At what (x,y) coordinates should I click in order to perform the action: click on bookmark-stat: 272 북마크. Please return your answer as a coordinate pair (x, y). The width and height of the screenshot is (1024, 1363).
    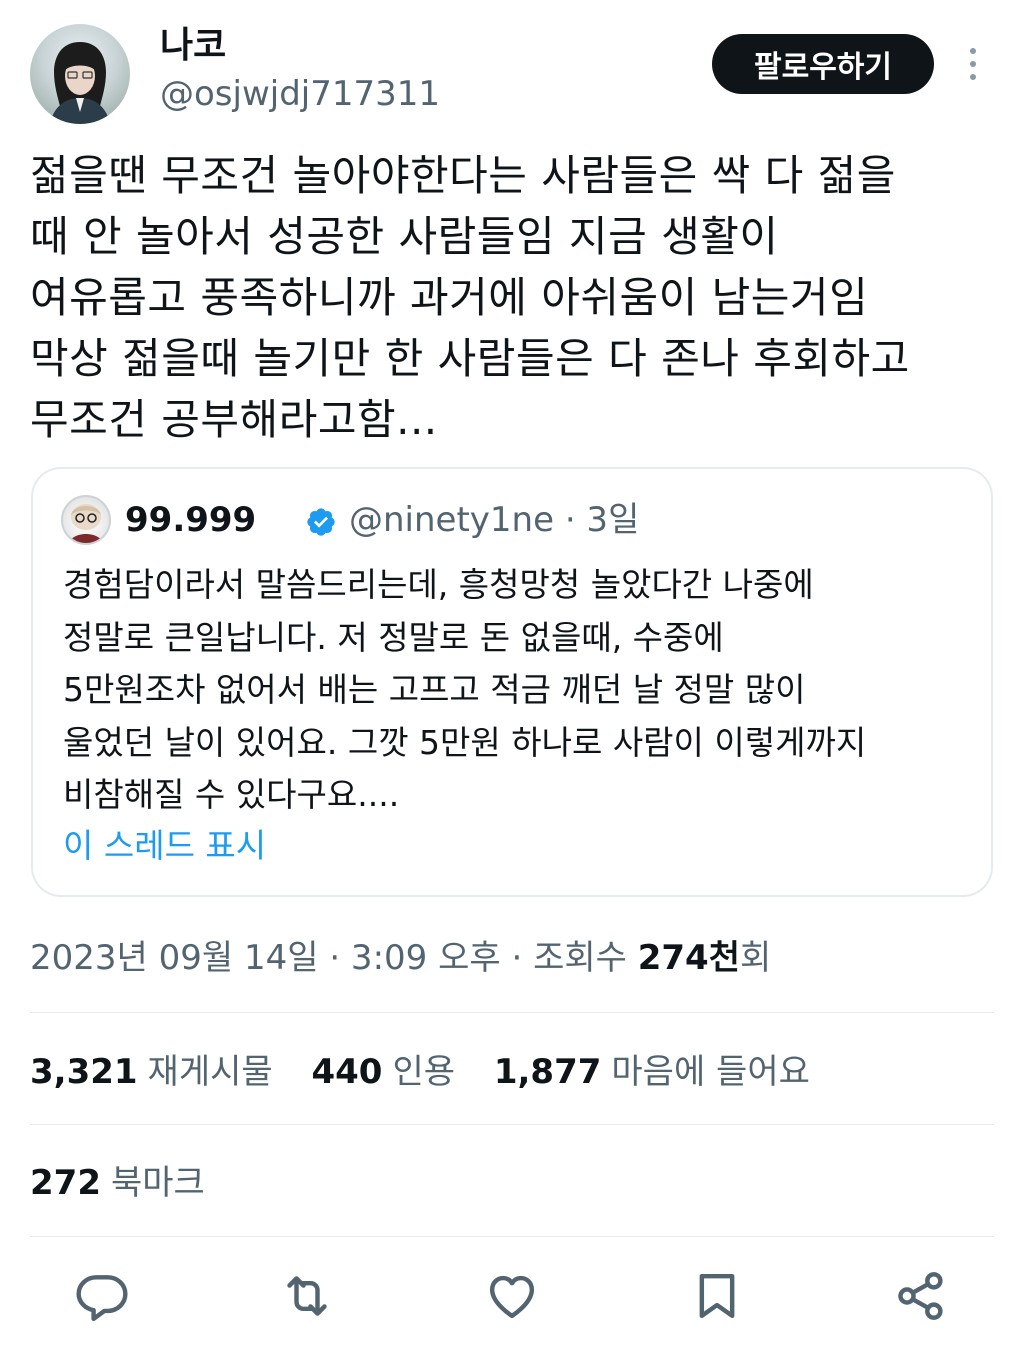
    Looking at the image, I should click on (117, 1183).